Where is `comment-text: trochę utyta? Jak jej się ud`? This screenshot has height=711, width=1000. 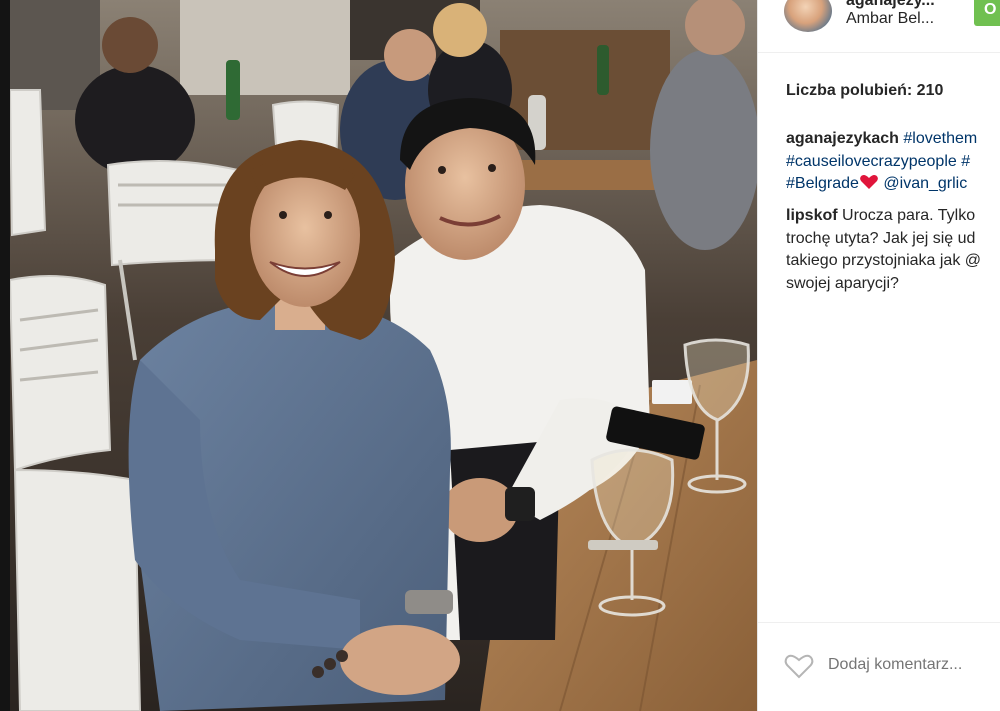 comment-text: trochę utyta? Jak jej się ud is located at coordinates (881, 238).